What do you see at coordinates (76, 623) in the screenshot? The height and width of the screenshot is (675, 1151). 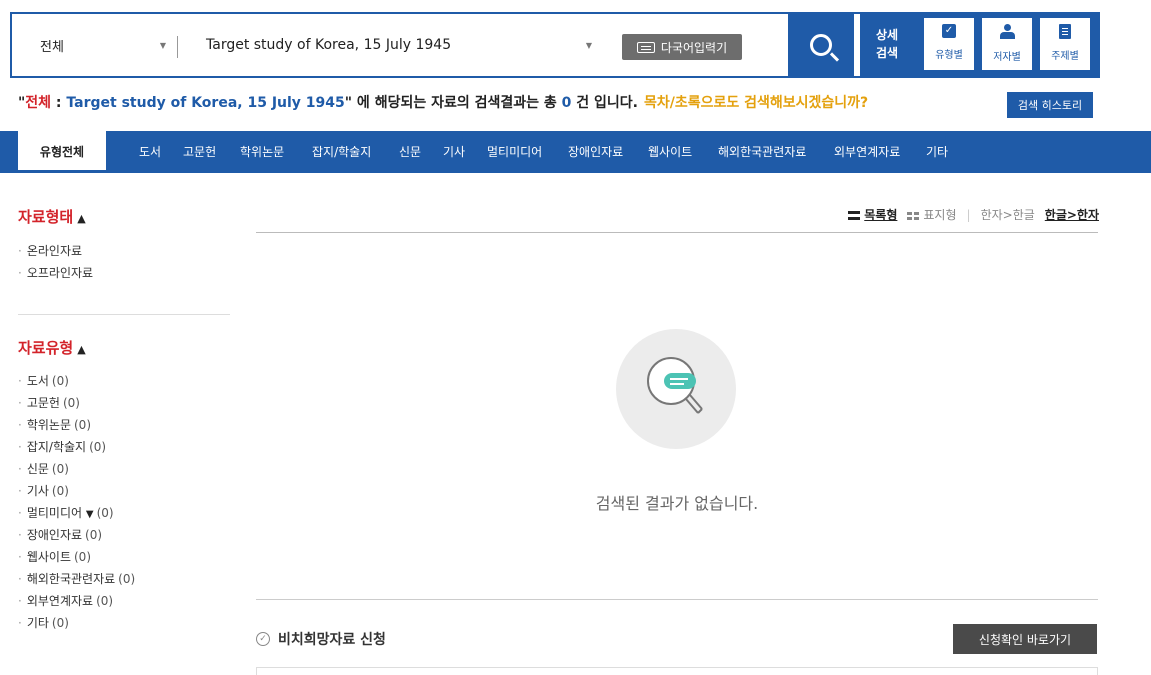 I see `facet-item: · 기타 (0)` at bounding box center [76, 623].